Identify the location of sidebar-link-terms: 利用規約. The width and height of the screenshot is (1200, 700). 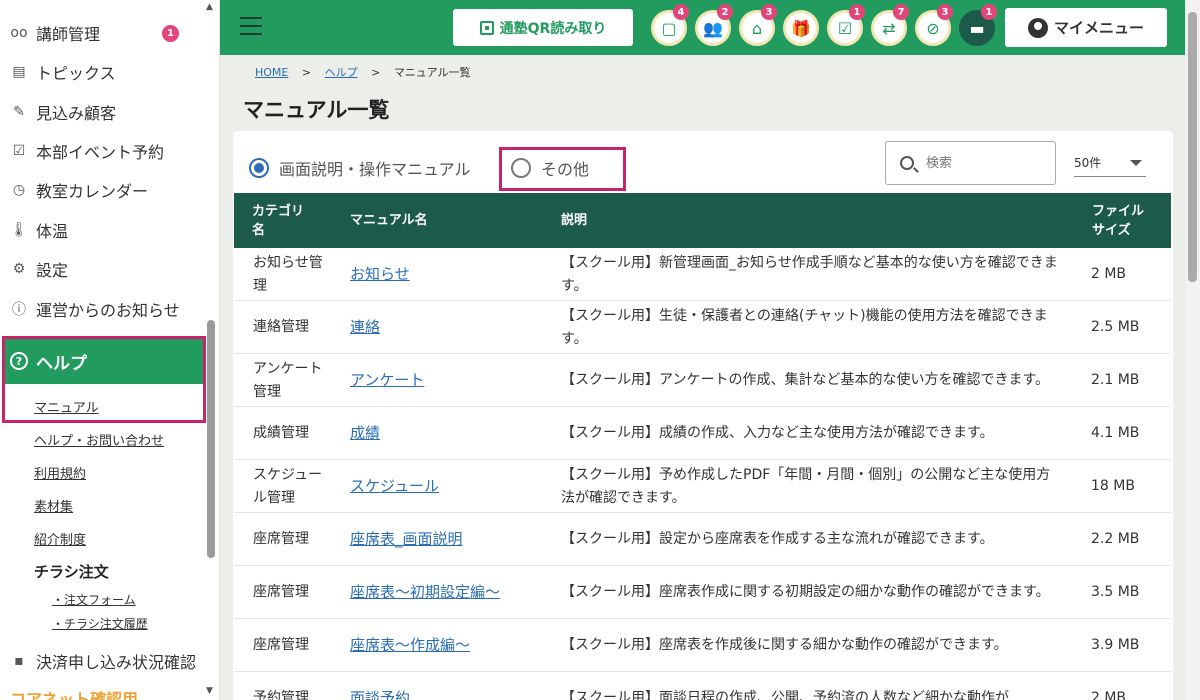
(60, 472).